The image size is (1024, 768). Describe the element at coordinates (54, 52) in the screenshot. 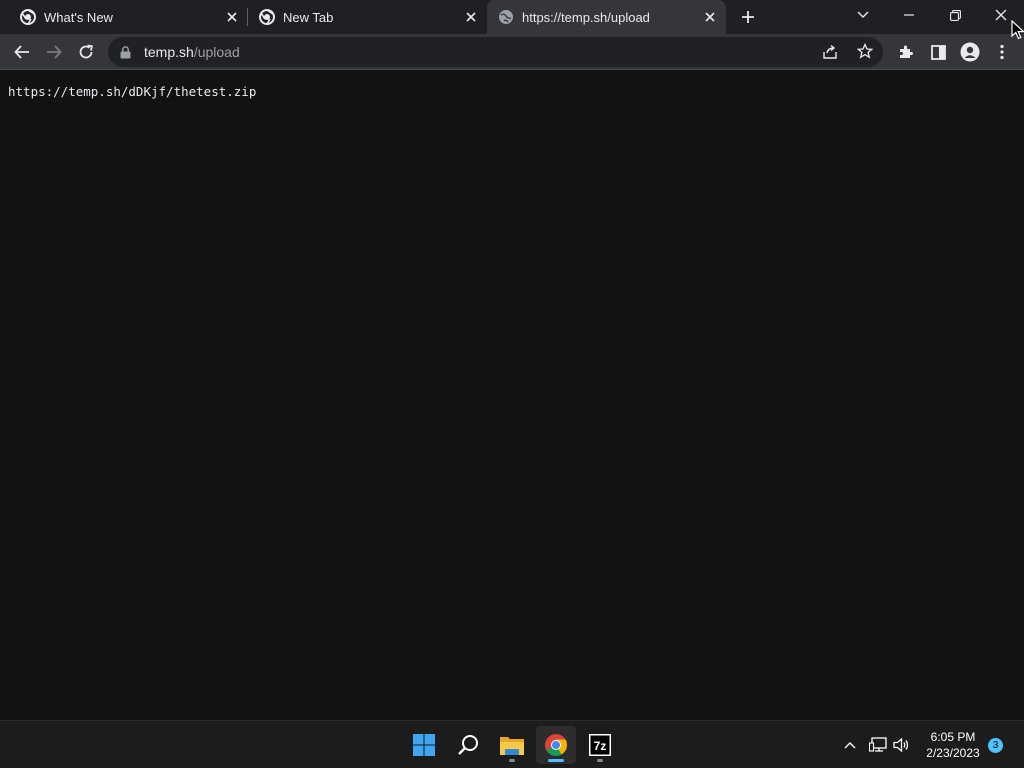

I see `forward-button` at that location.